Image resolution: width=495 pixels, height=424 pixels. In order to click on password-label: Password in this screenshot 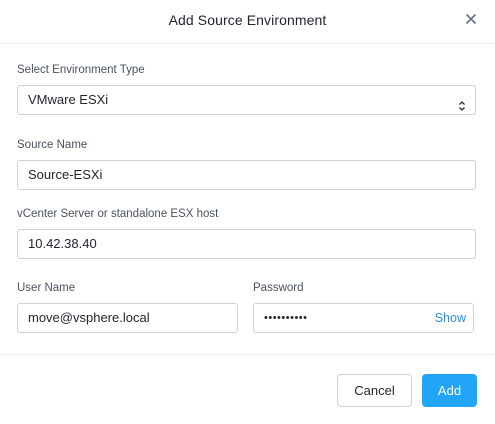, I will do `click(278, 288)`.